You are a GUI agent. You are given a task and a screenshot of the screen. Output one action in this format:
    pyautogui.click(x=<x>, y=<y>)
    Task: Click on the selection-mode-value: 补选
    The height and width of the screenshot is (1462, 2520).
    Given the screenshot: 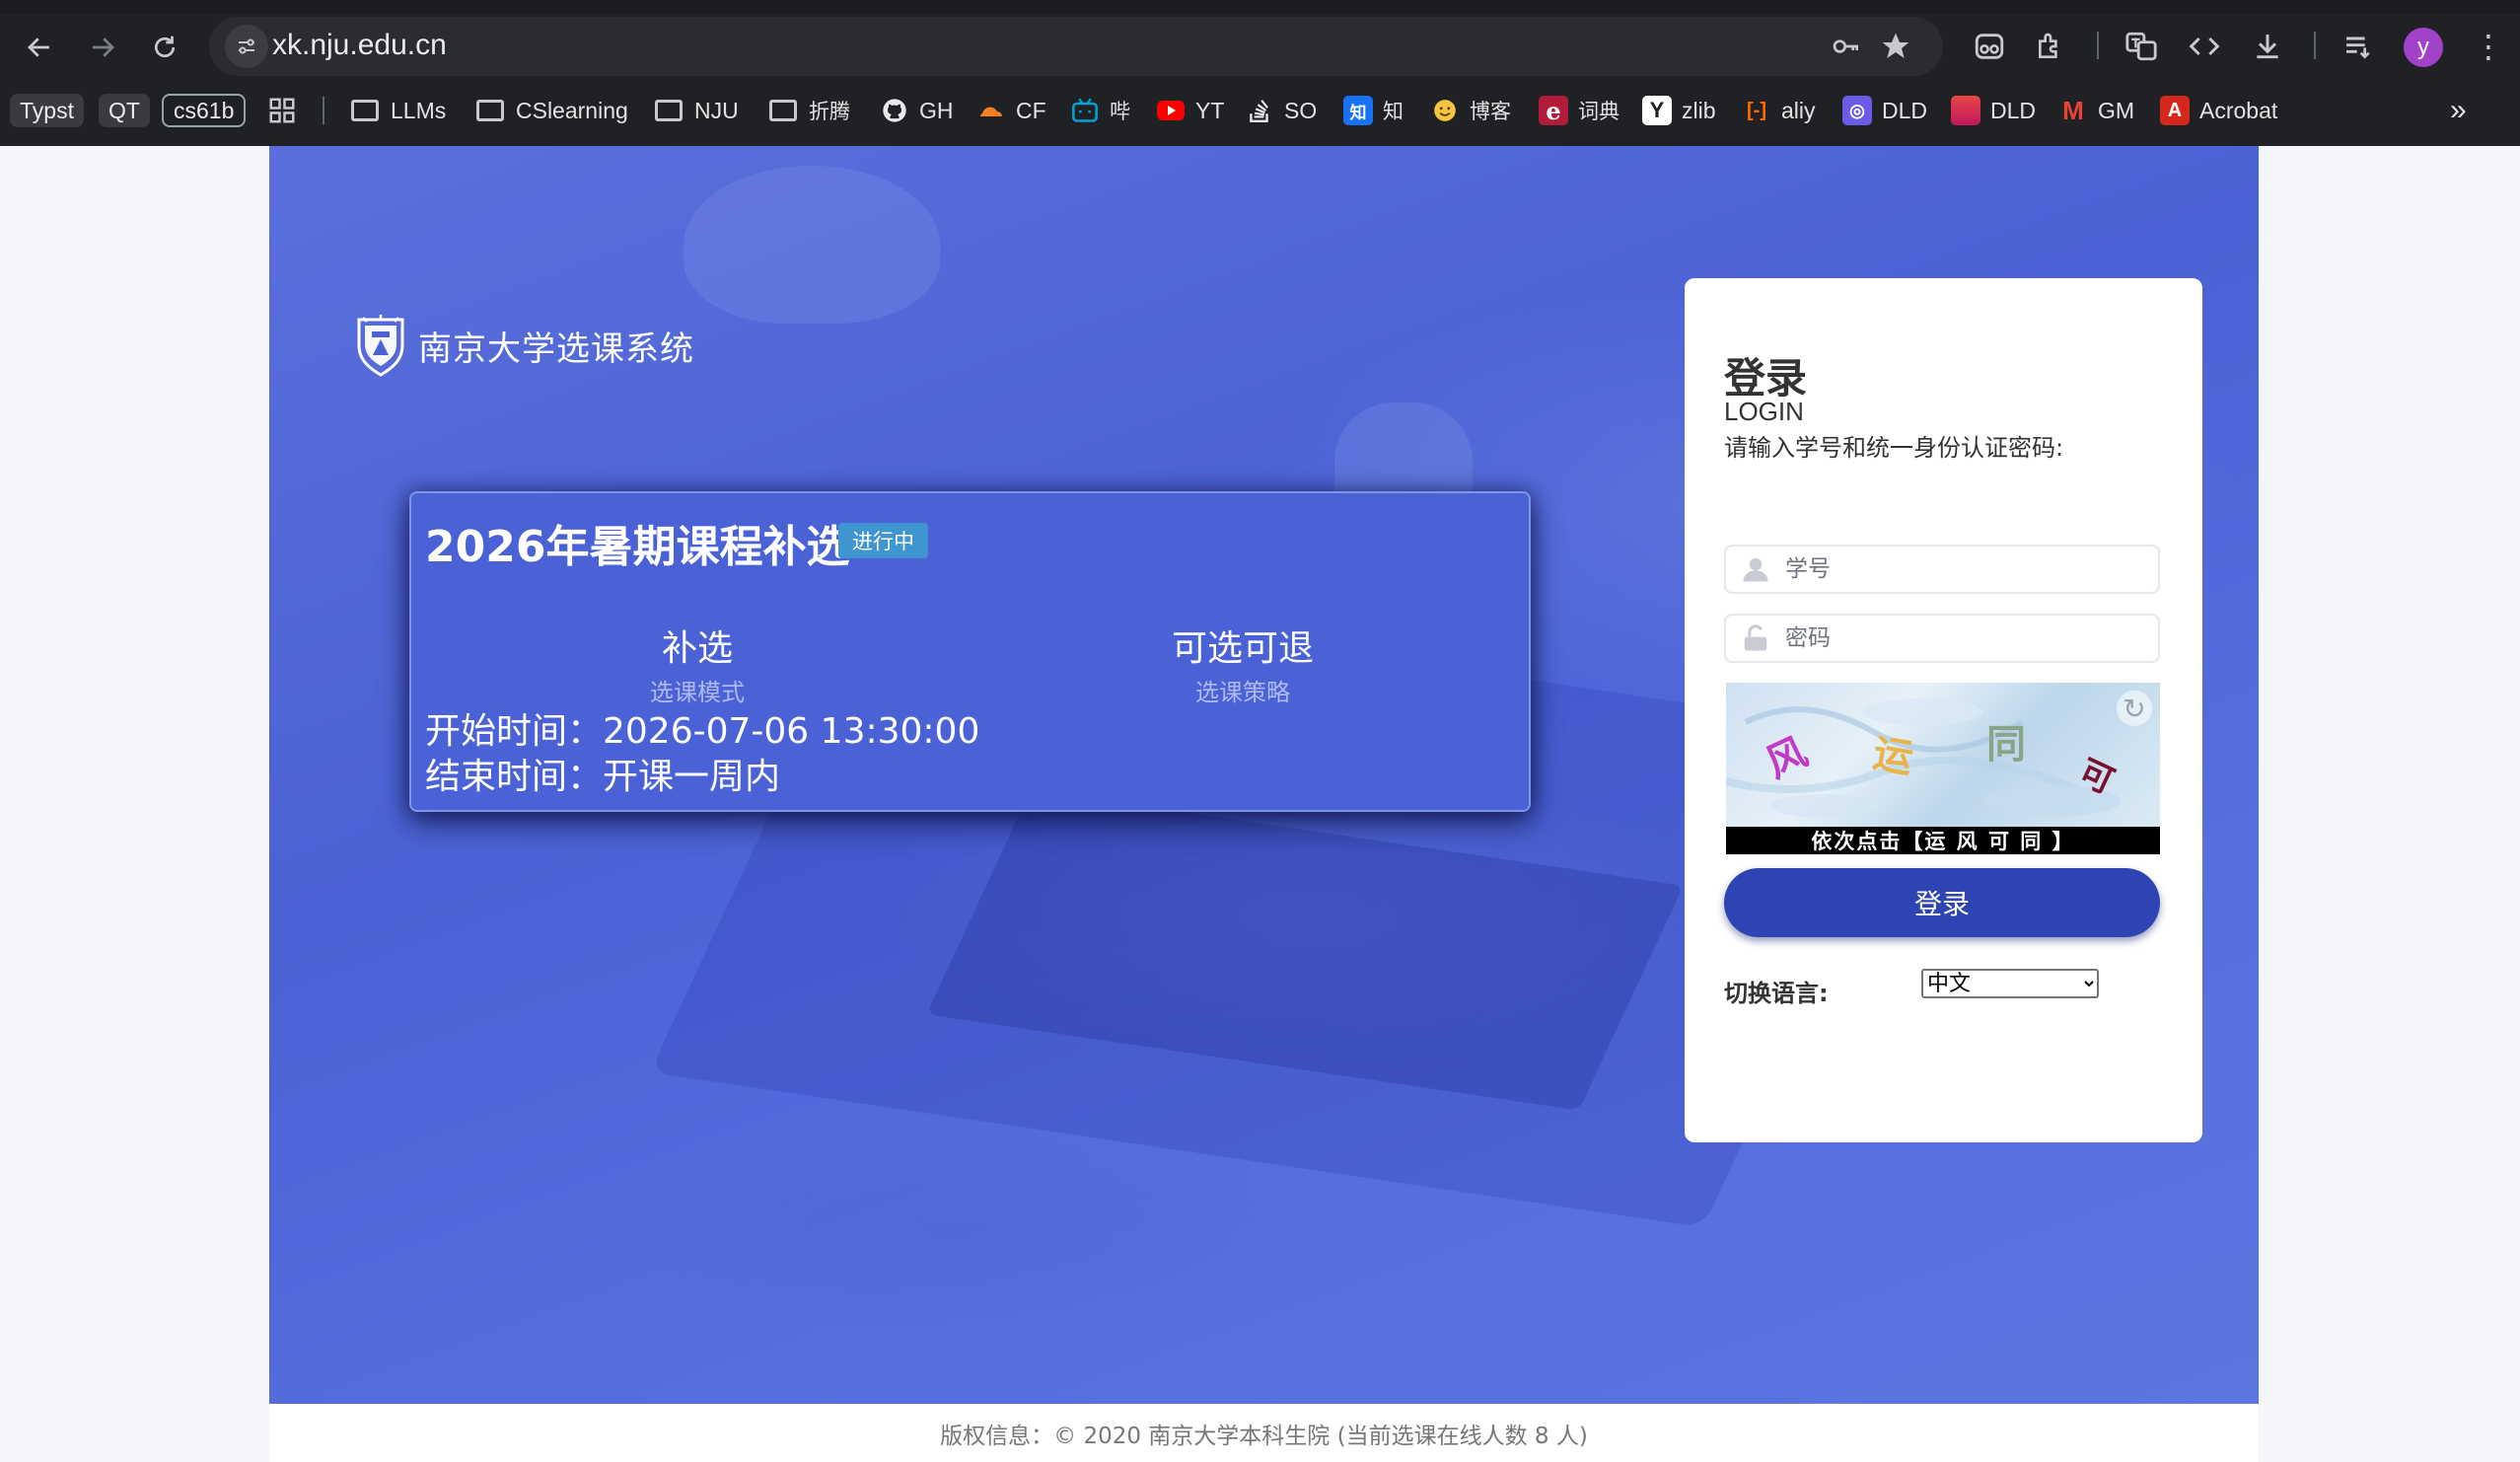 What is the action you would take?
    pyautogui.click(x=697, y=648)
    